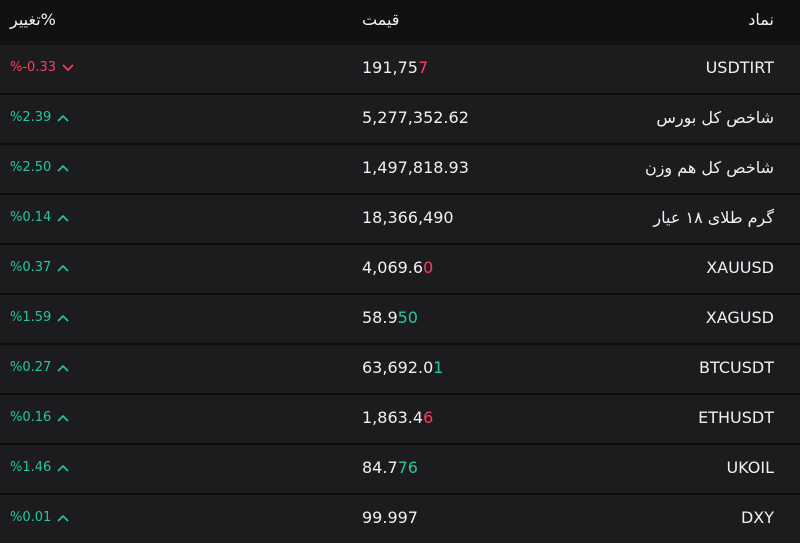  I want to click on table-row: %0.27 63,692.01 BTCUSDT, so click(400, 370).